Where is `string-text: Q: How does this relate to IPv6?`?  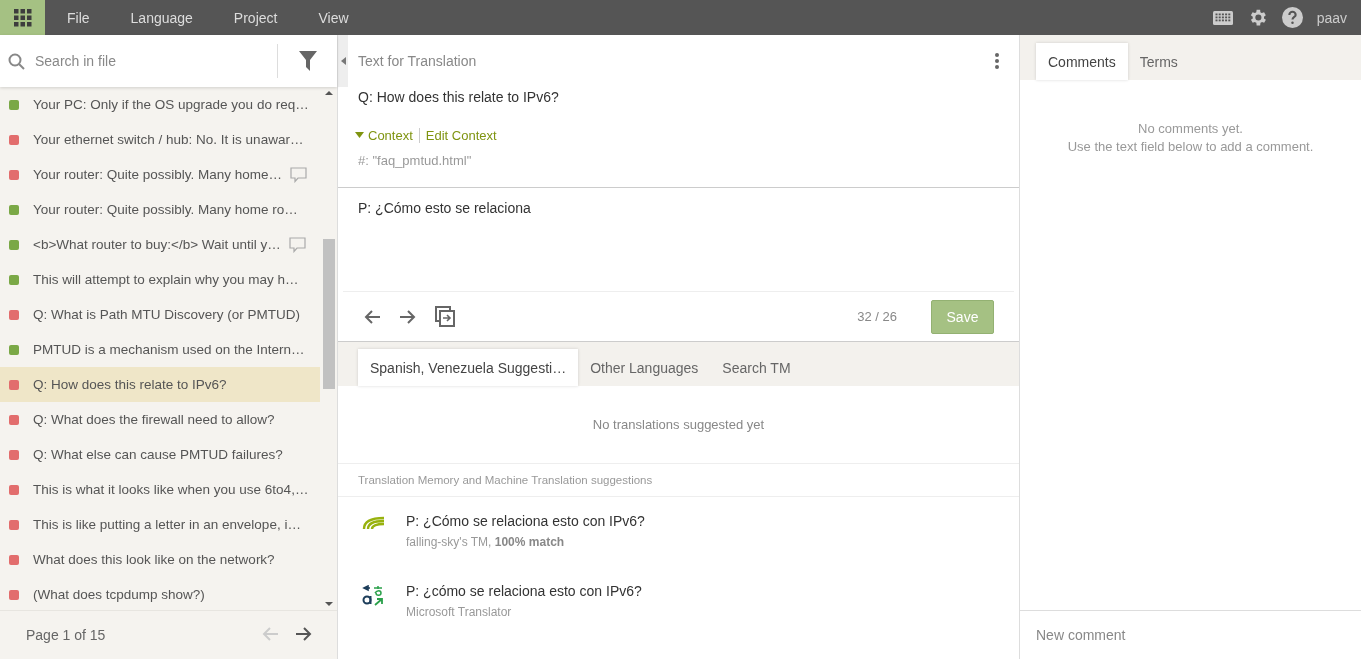 string-text: Q: How does this relate to IPv6? is located at coordinates (130, 384).